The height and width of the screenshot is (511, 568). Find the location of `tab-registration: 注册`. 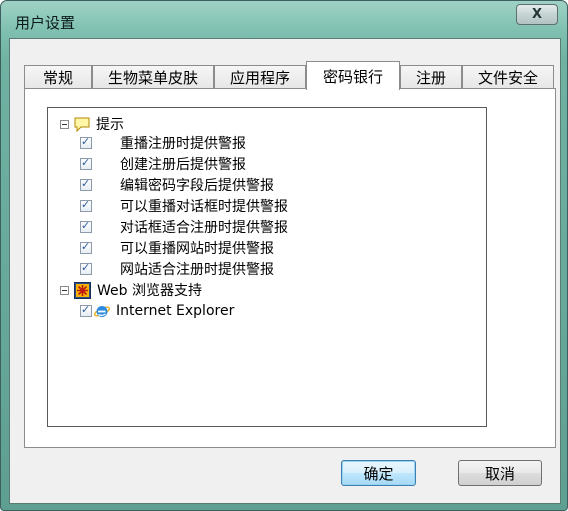

tab-registration: 注册 is located at coordinates (431, 77).